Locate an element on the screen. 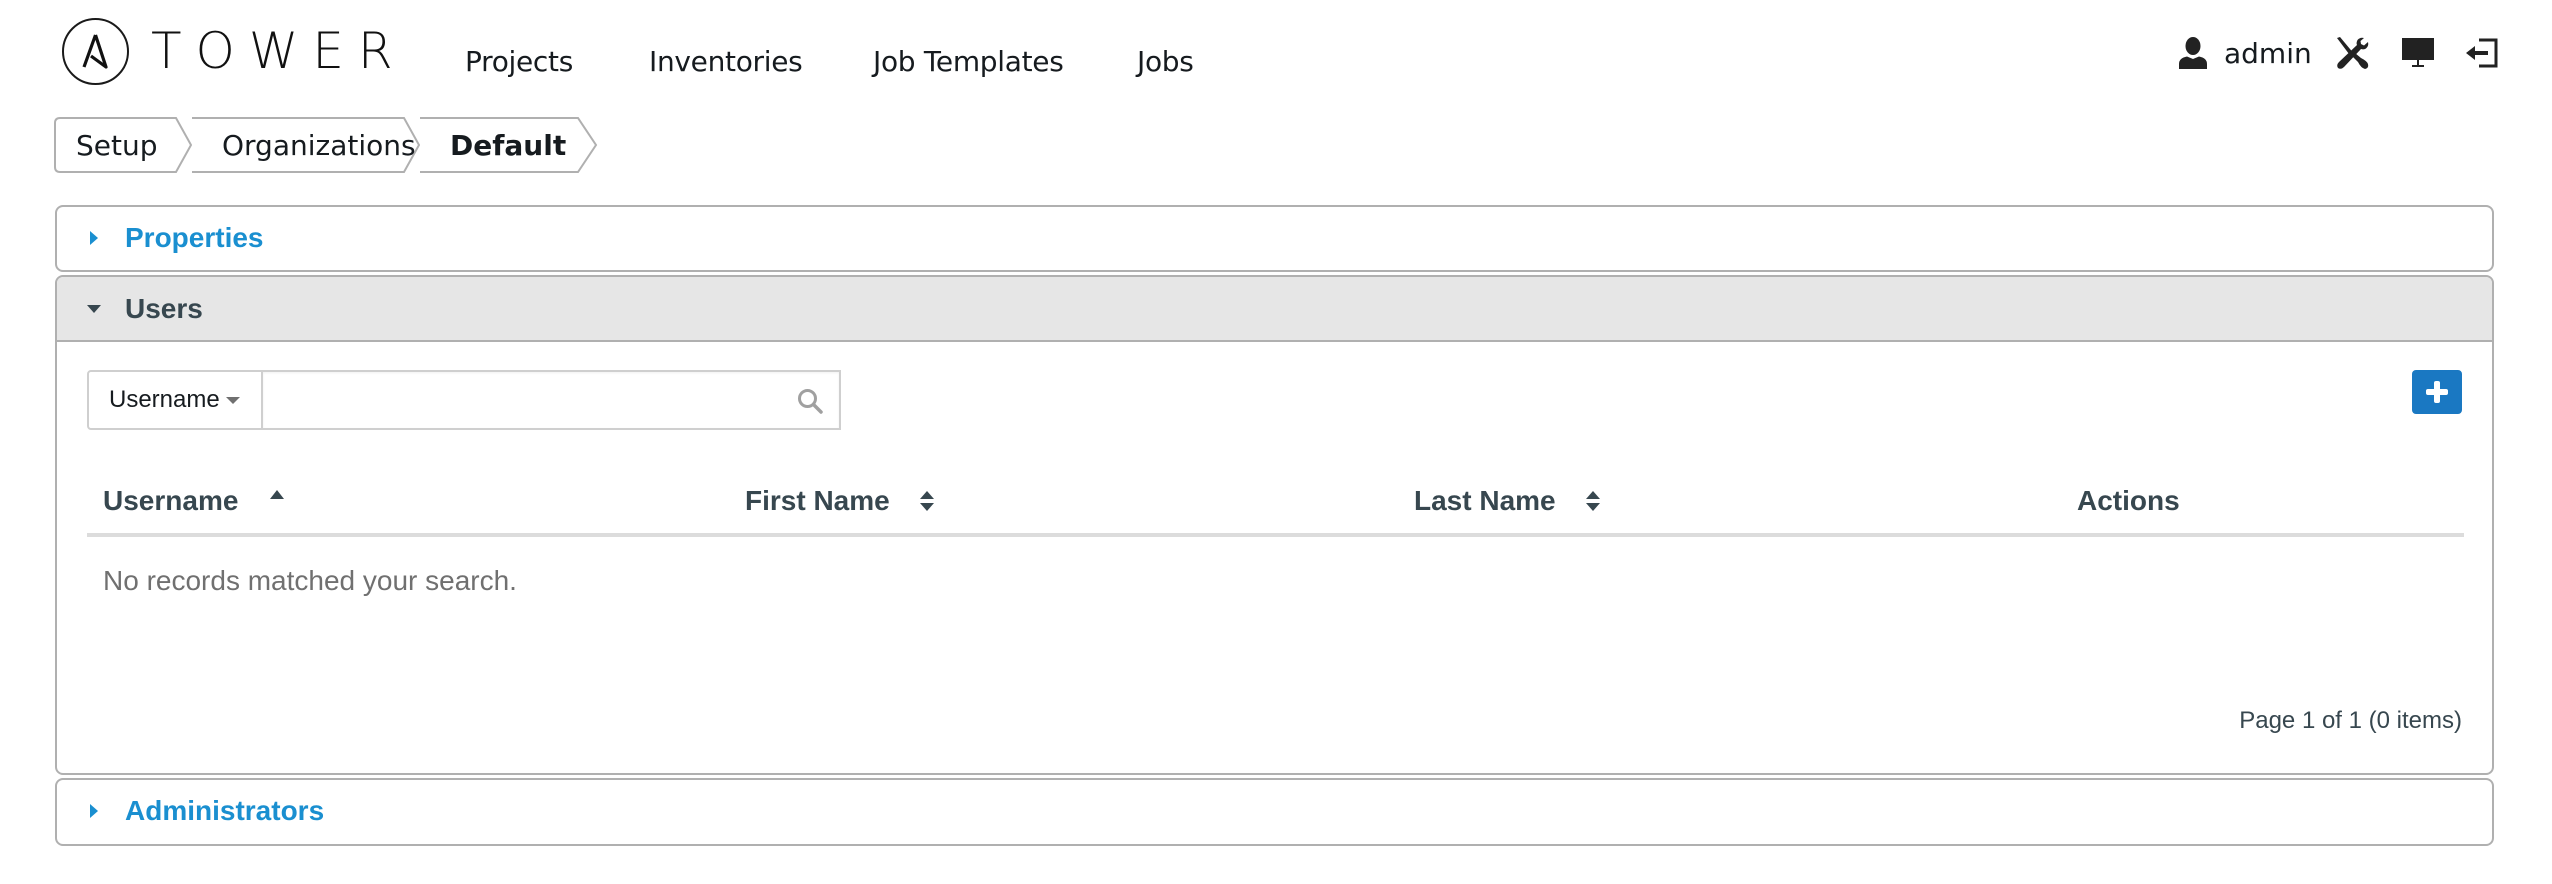 The height and width of the screenshot is (884, 2552). logout-icon is located at coordinates (2481, 53).